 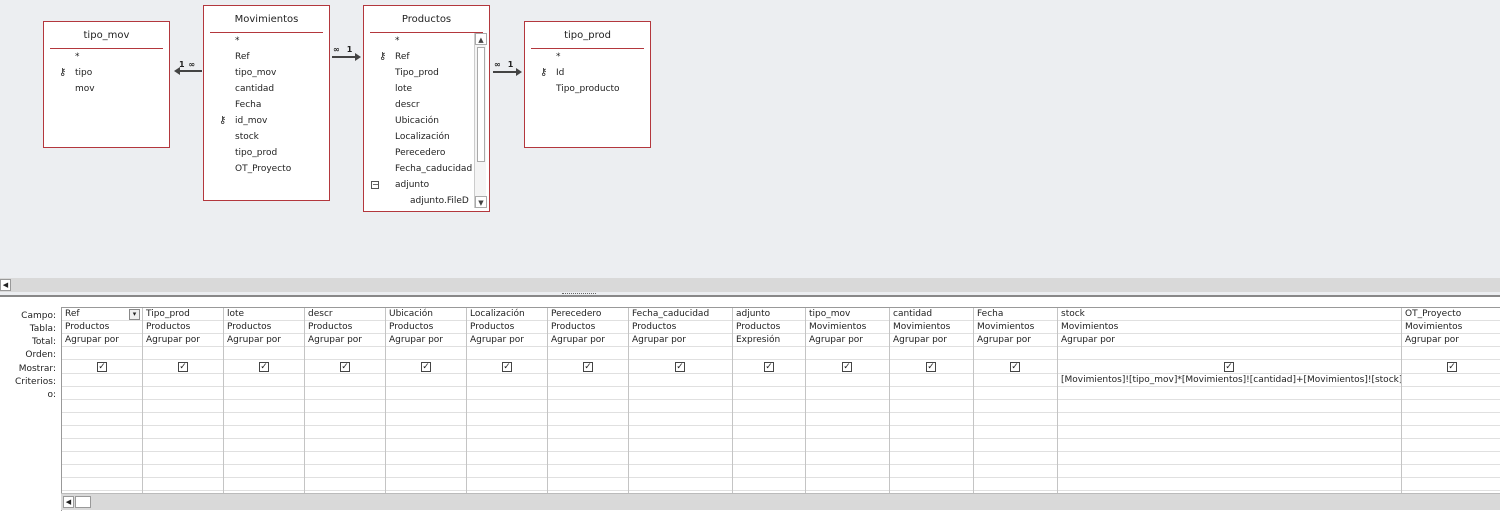 I want to click on dropdown-icon: ▾, so click(x=134, y=314).